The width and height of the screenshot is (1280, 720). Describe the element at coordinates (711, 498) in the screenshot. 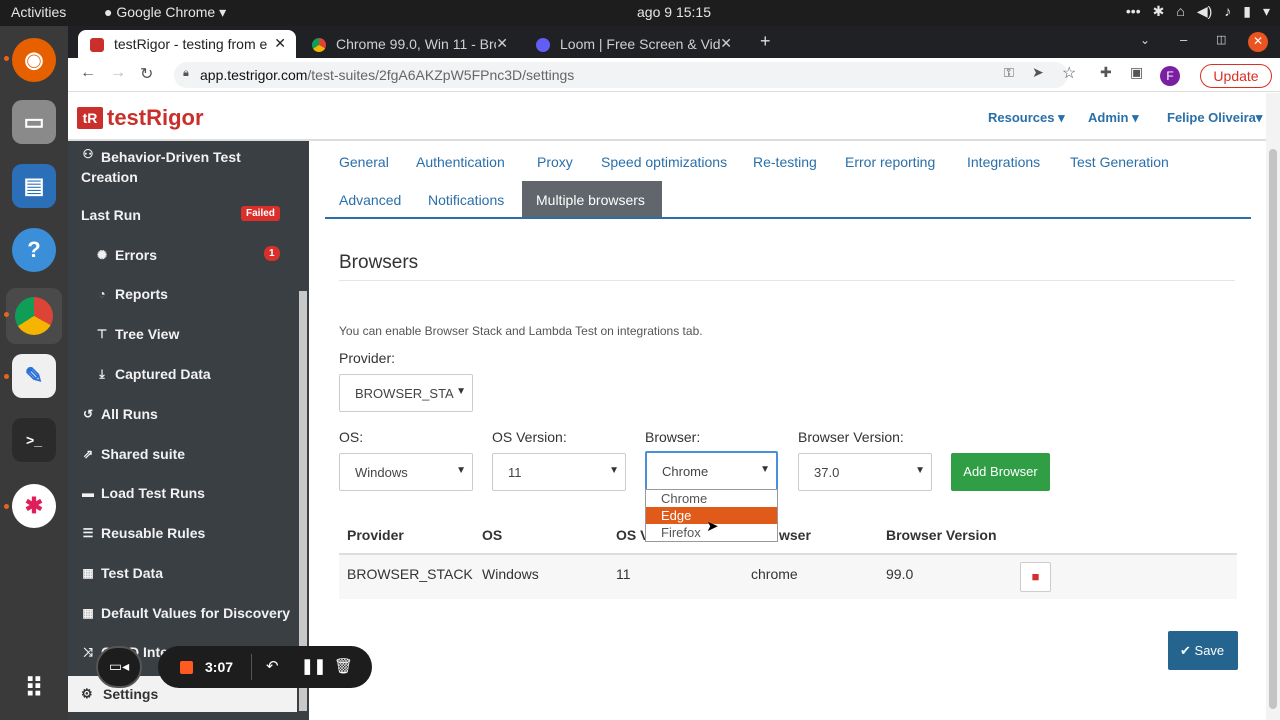

I see `dropdown-option-chrome: Chrome` at that location.